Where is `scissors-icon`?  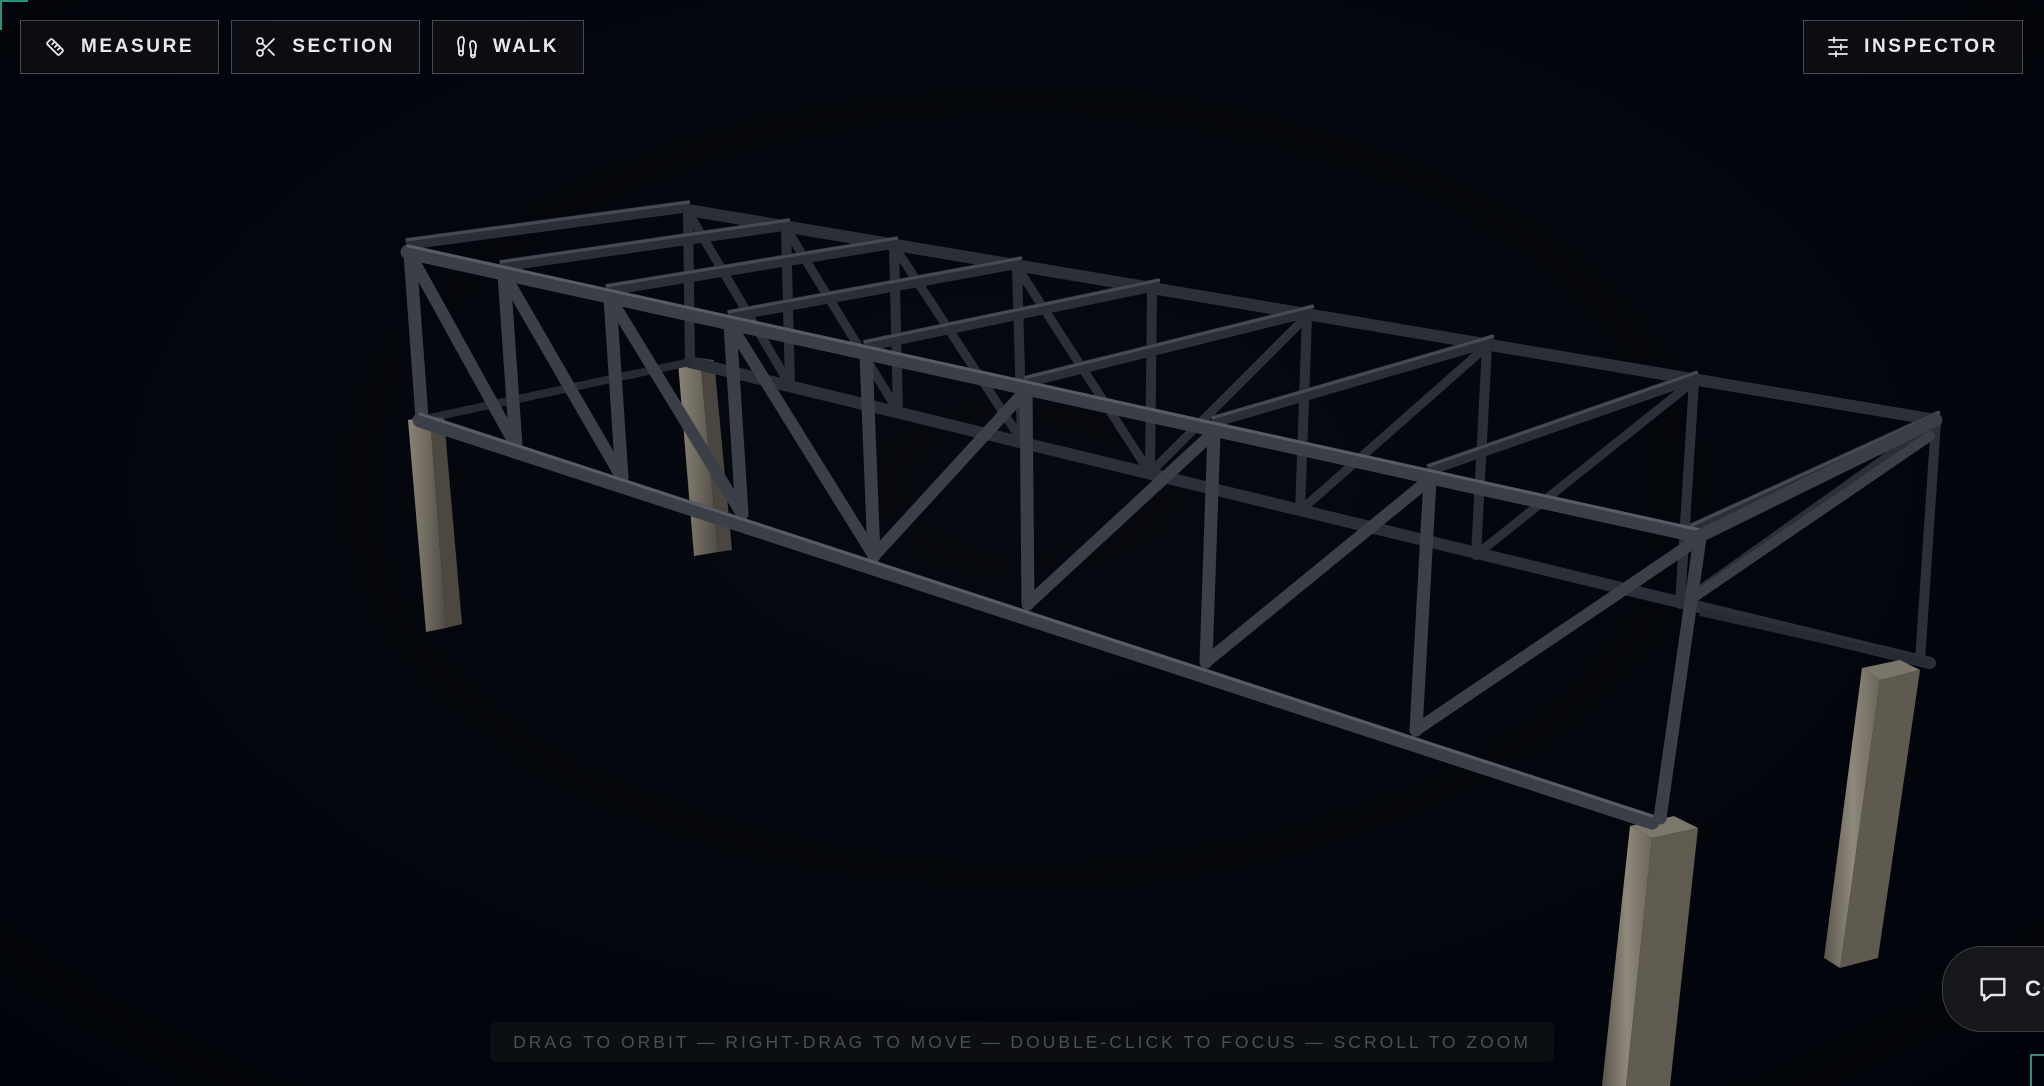
scissors-icon is located at coordinates (266, 47).